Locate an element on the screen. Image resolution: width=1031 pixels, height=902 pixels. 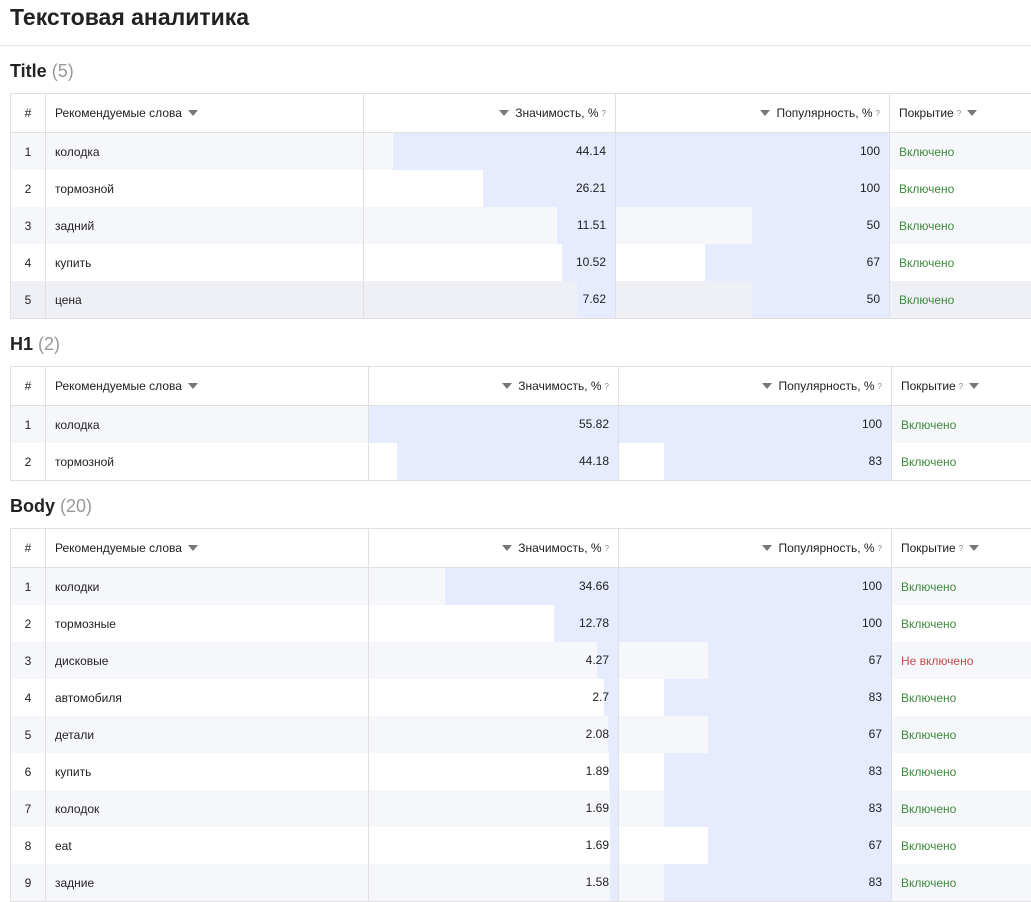
significance-value: 34.66 is located at coordinates (593, 586).